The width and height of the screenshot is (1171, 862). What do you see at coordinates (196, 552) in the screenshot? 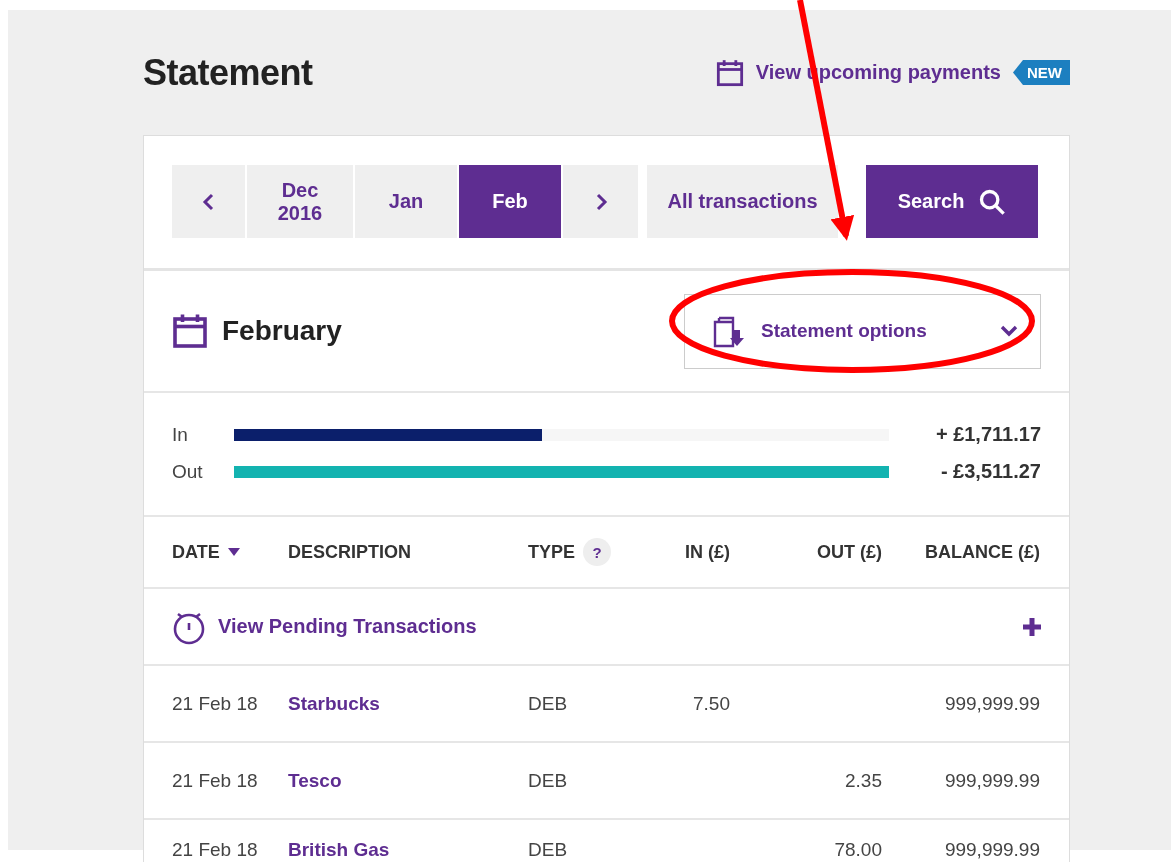
I see `column-header: DATE` at bounding box center [196, 552].